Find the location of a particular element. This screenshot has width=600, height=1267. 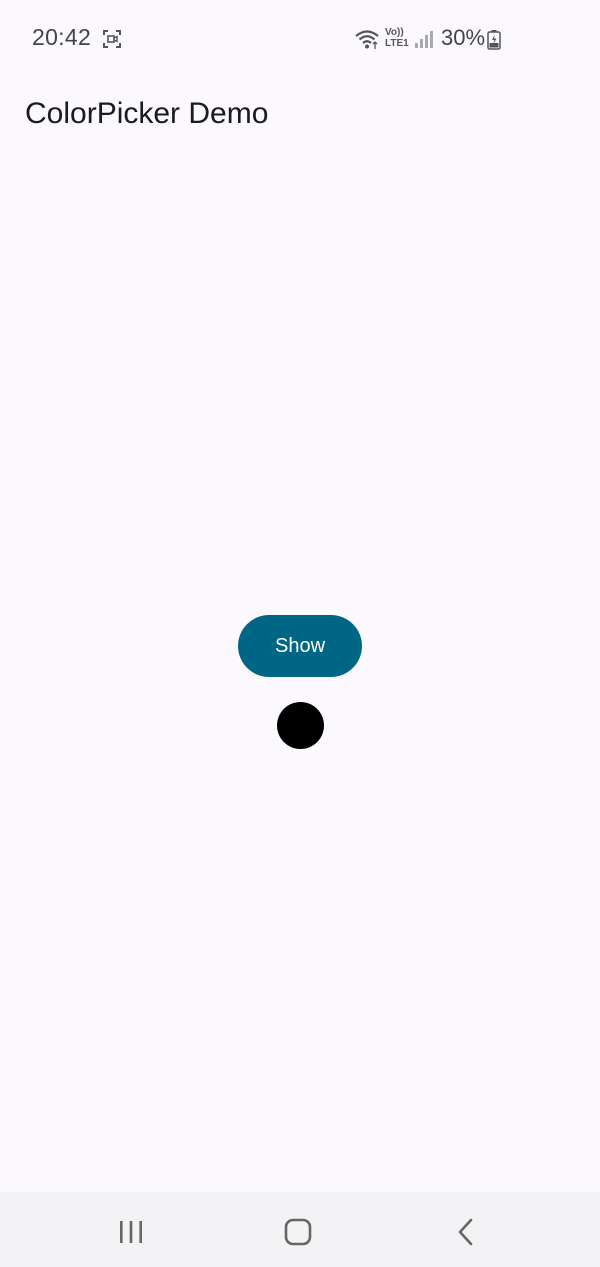

battery-percent: 30% is located at coordinates (463, 37).